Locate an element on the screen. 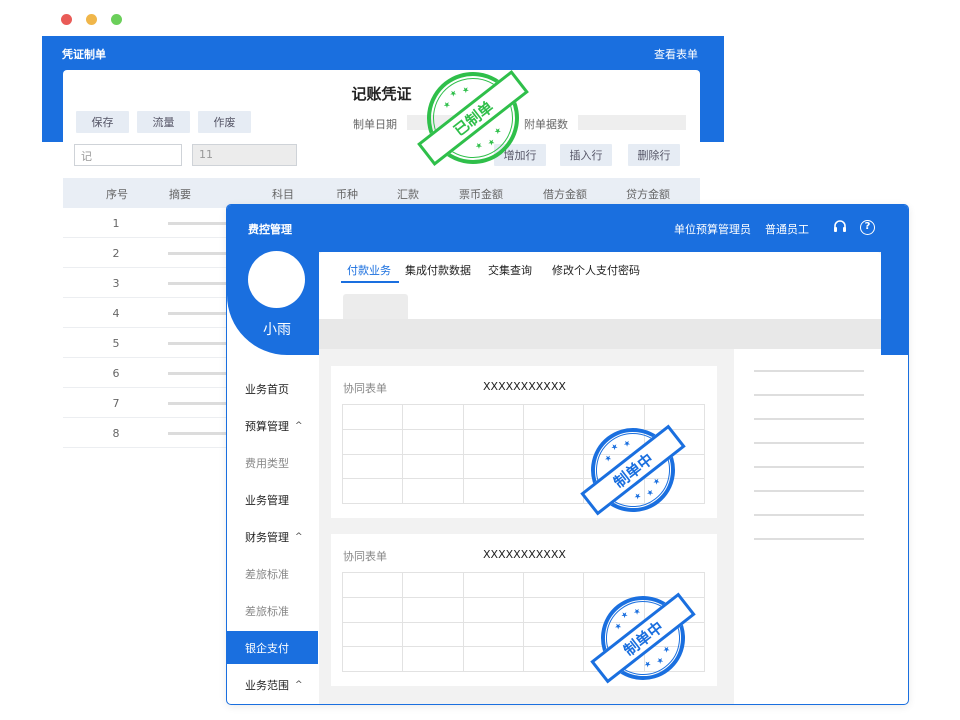 The height and width of the screenshot is (720, 960). role-employee: 普通员工 is located at coordinates (787, 229).